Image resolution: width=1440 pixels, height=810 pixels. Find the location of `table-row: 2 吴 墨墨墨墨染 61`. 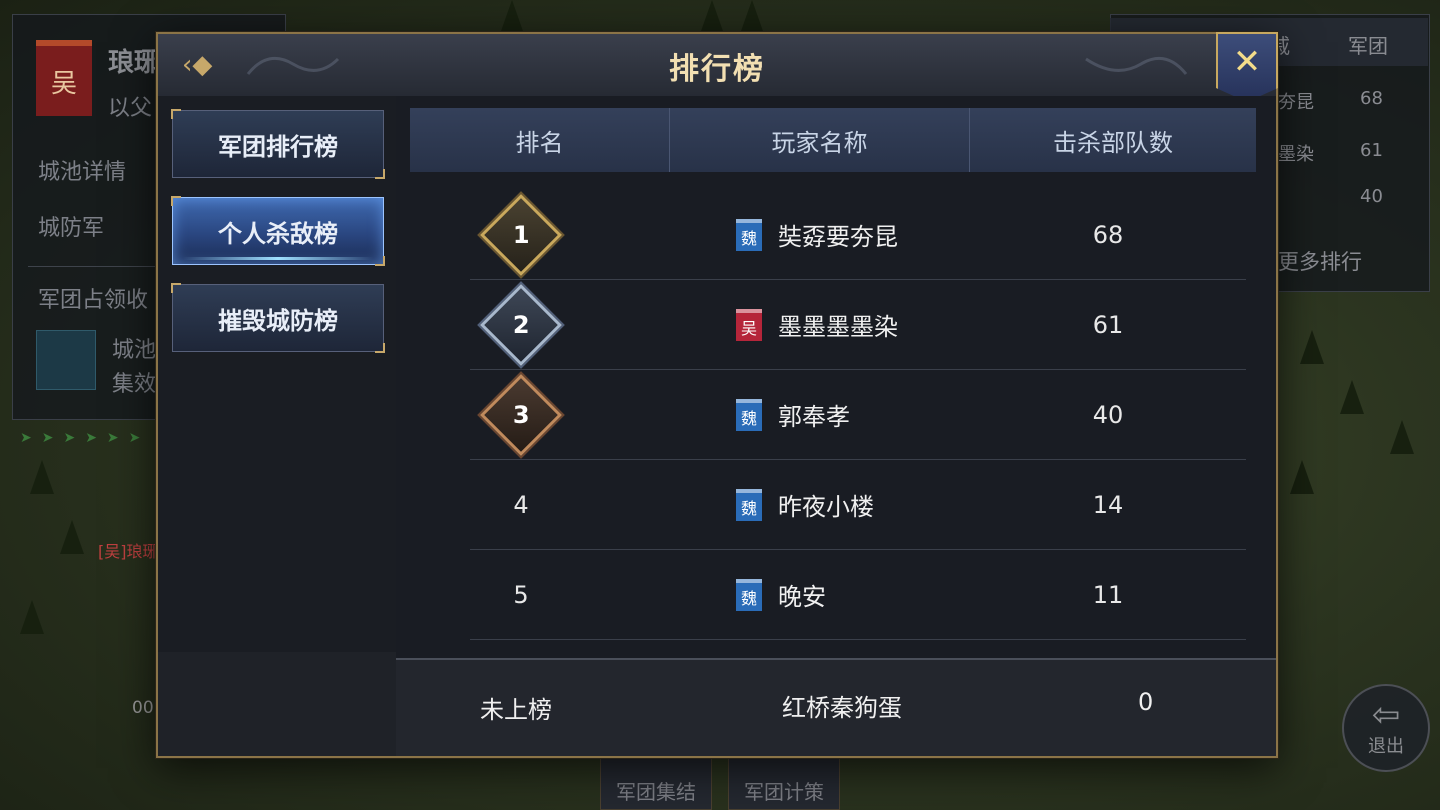

table-row: 2 吴 墨墨墨墨染 61 is located at coordinates (858, 325).